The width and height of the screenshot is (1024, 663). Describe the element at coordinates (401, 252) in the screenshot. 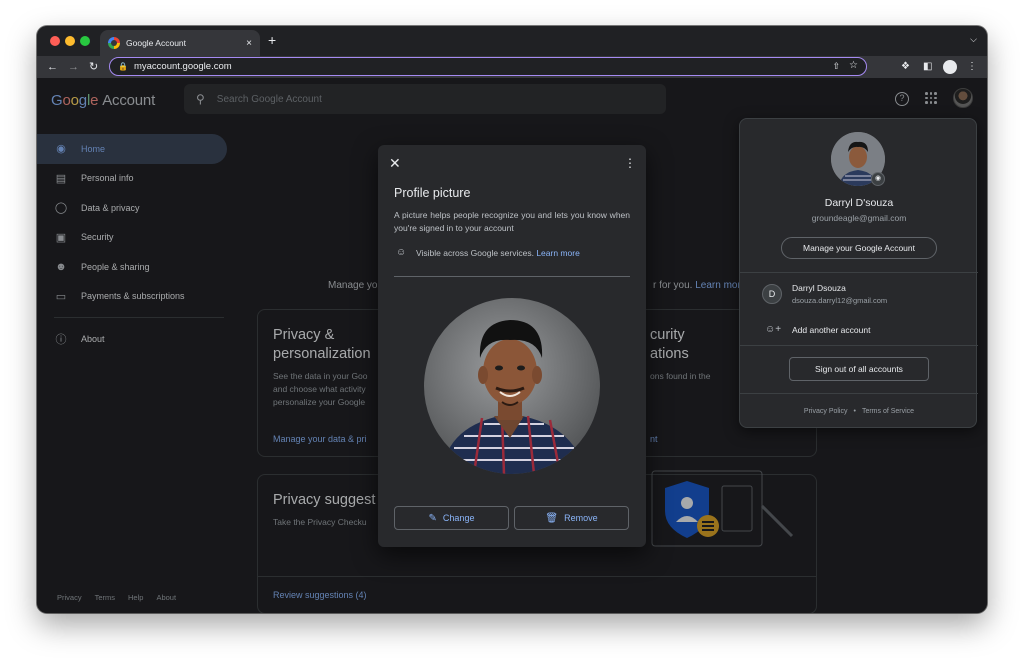

I see `people-icon: ☺` at that location.